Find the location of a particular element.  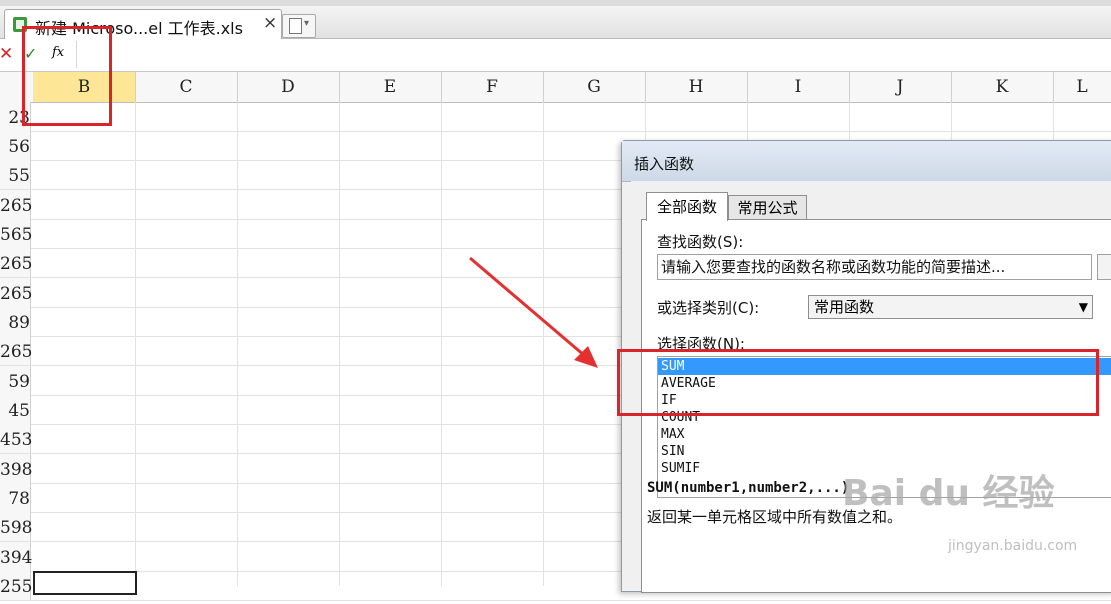

tab-all-functions: 全部函数 is located at coordinates (687, 206).